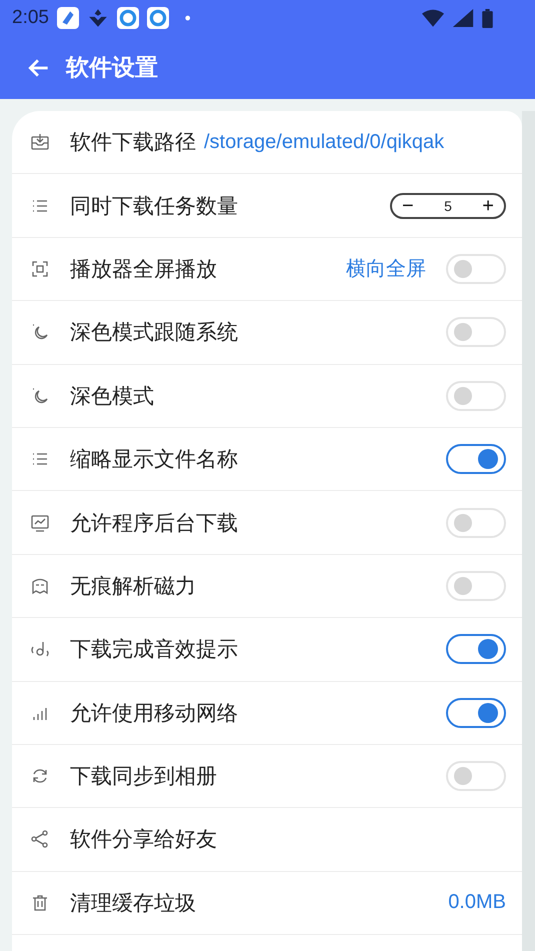 Image resolution: width=535 pixels, height=951 pixels. I want to click on download-icon, so click(97, 18).